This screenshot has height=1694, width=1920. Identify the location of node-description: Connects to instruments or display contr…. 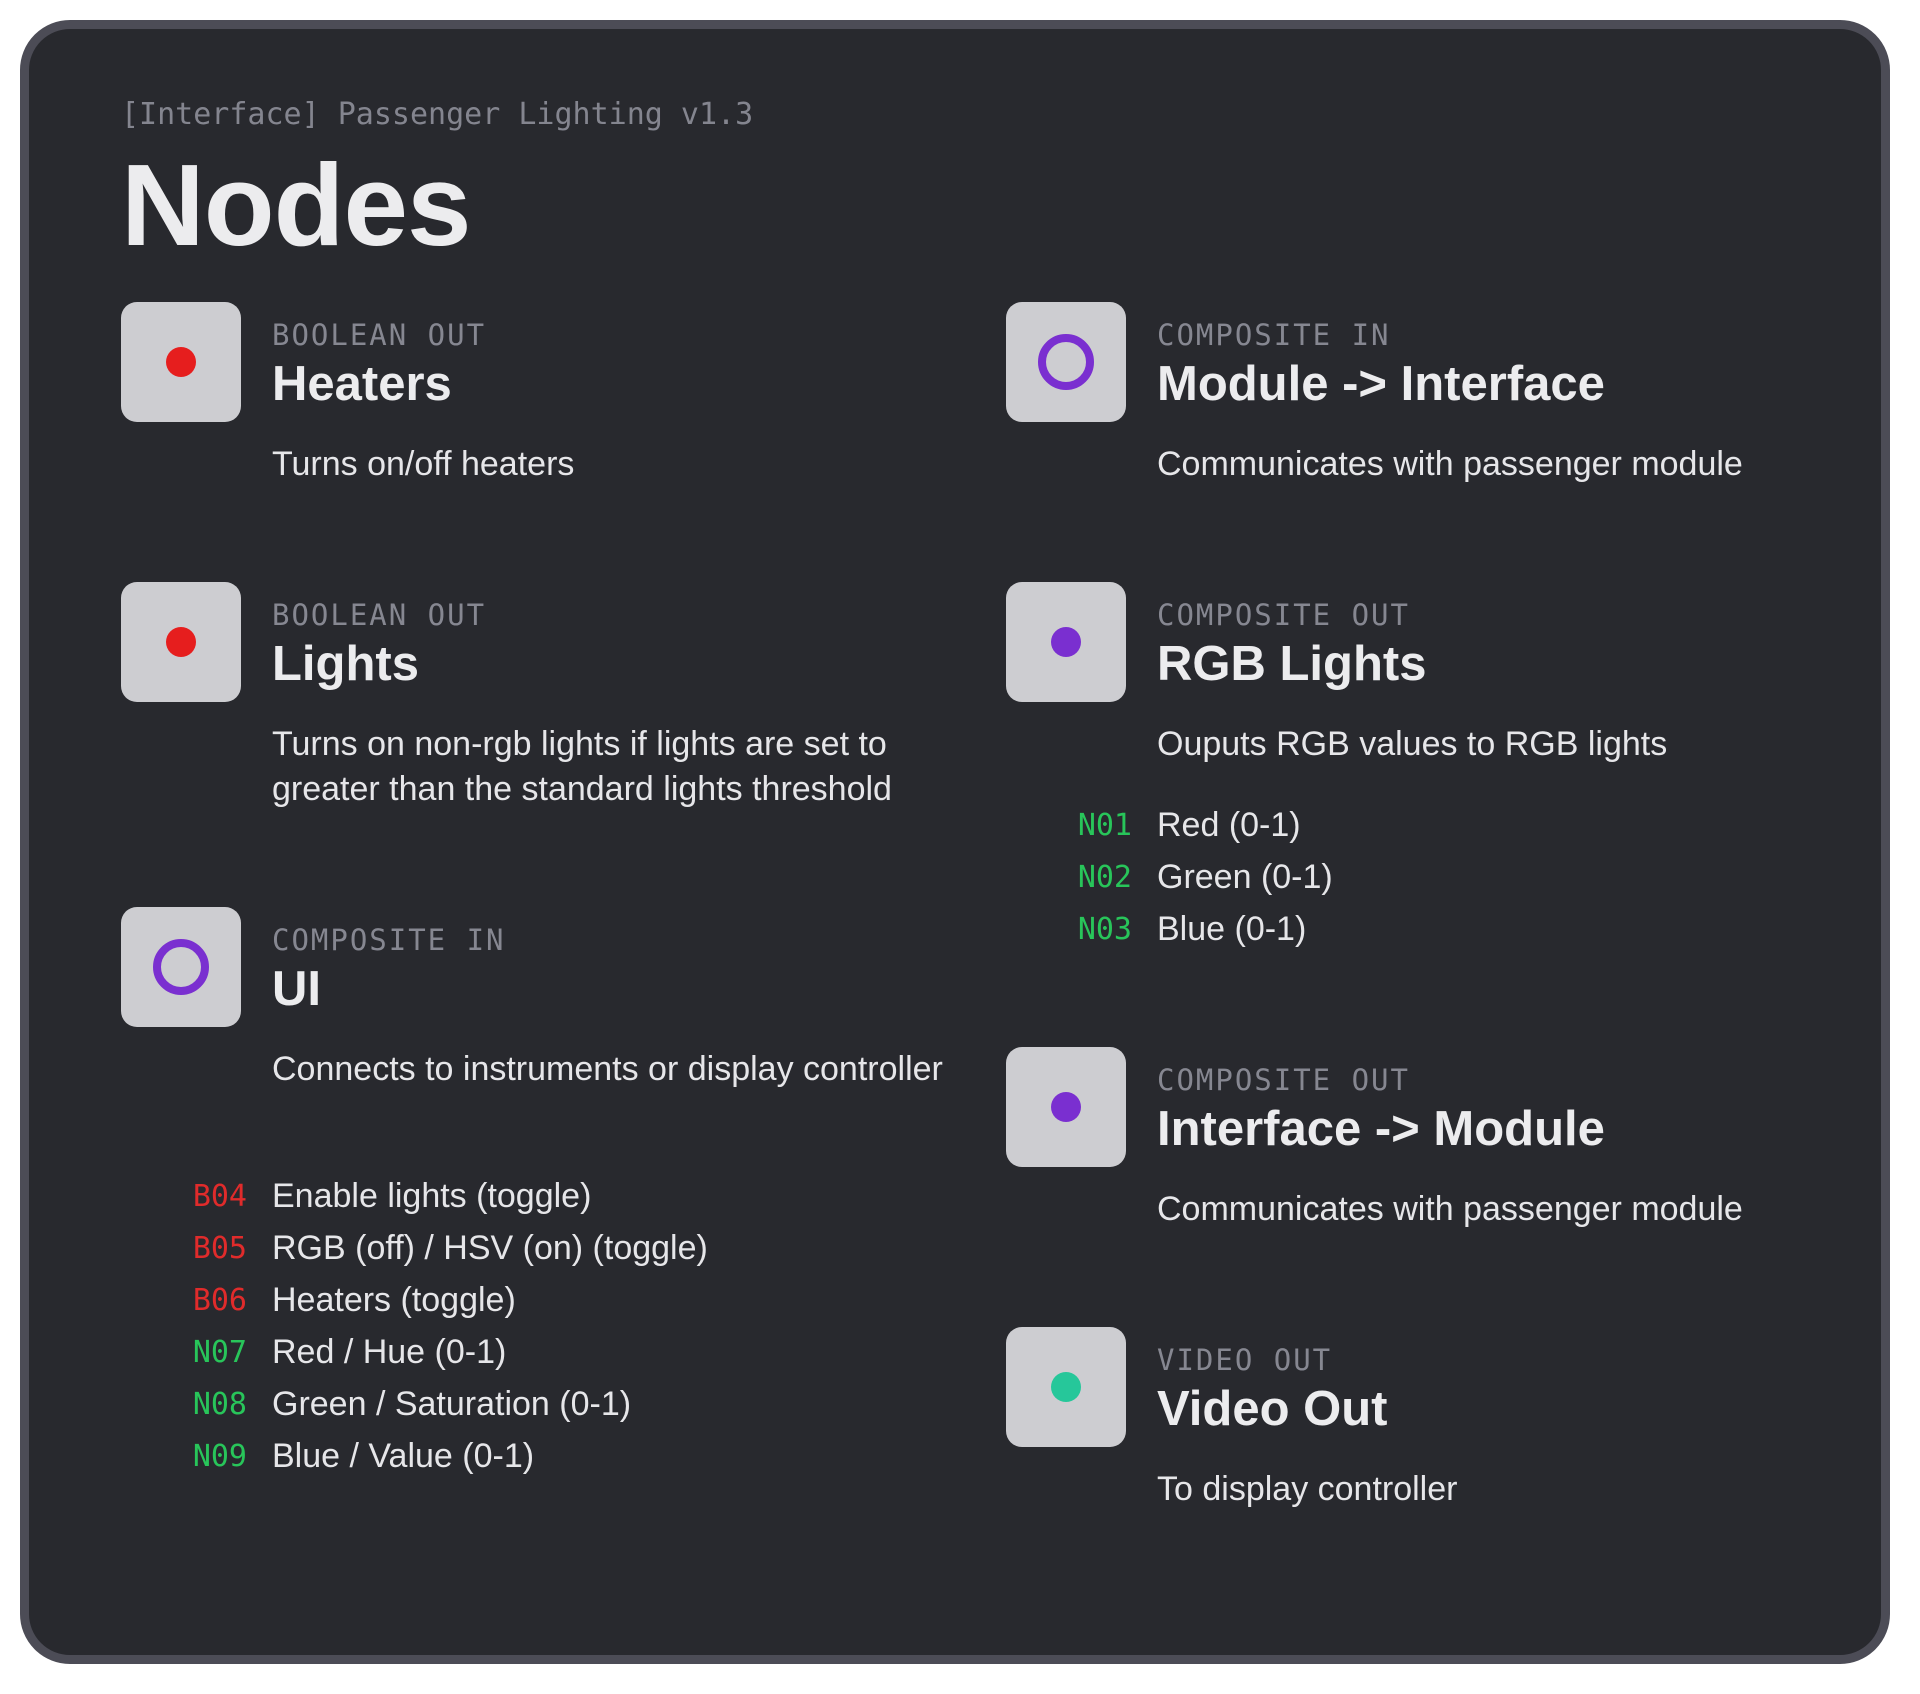
(607, 1069).